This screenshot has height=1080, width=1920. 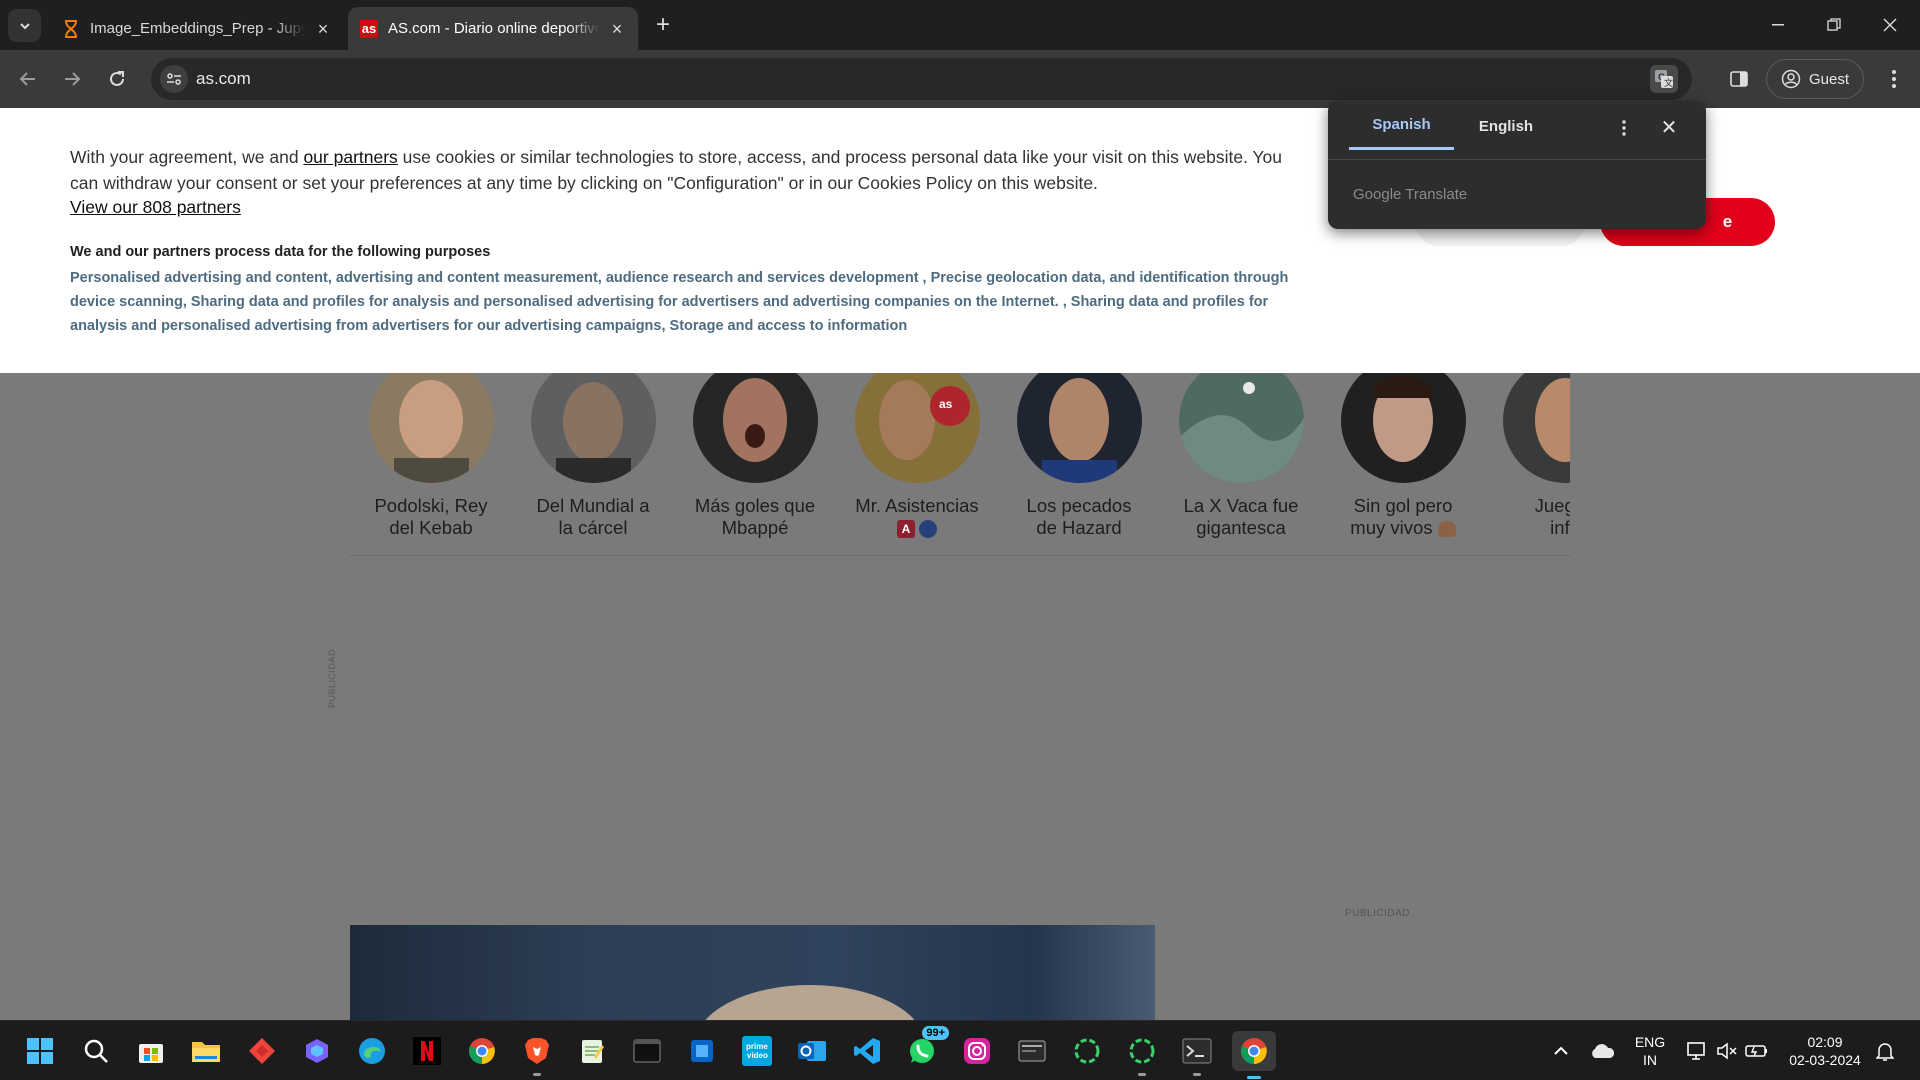 I want to click on profile-icon, so click(x=1791, y=79).